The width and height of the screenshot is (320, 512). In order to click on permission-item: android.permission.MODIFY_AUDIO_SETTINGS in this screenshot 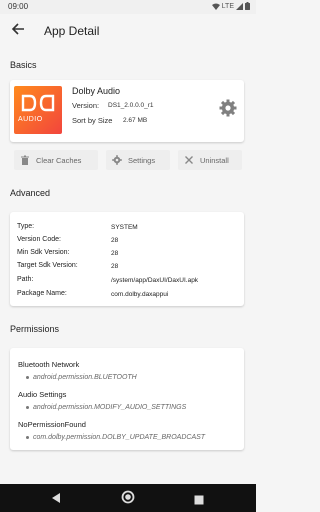, I will do `click(106, 407)`.